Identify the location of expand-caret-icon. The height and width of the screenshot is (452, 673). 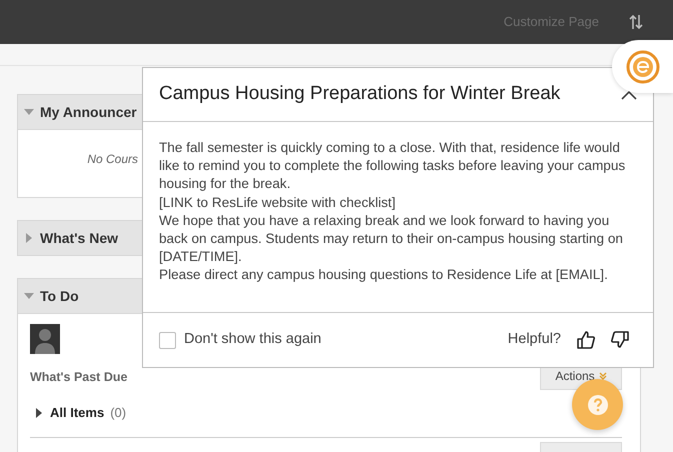
(39, 413).